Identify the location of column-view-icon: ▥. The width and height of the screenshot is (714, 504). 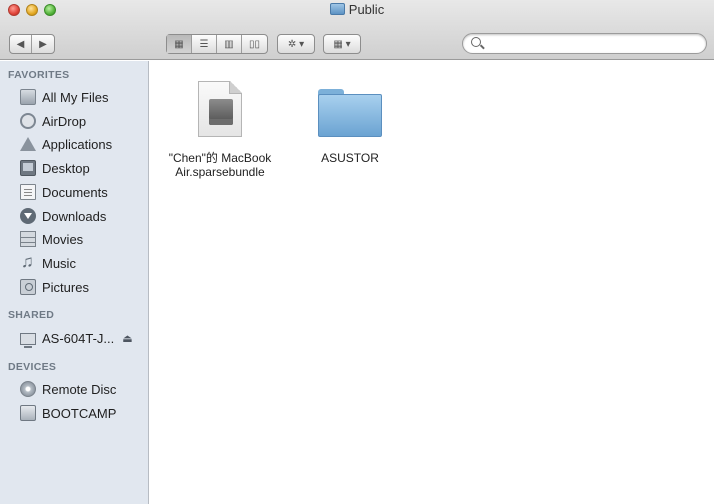
(229, 44).